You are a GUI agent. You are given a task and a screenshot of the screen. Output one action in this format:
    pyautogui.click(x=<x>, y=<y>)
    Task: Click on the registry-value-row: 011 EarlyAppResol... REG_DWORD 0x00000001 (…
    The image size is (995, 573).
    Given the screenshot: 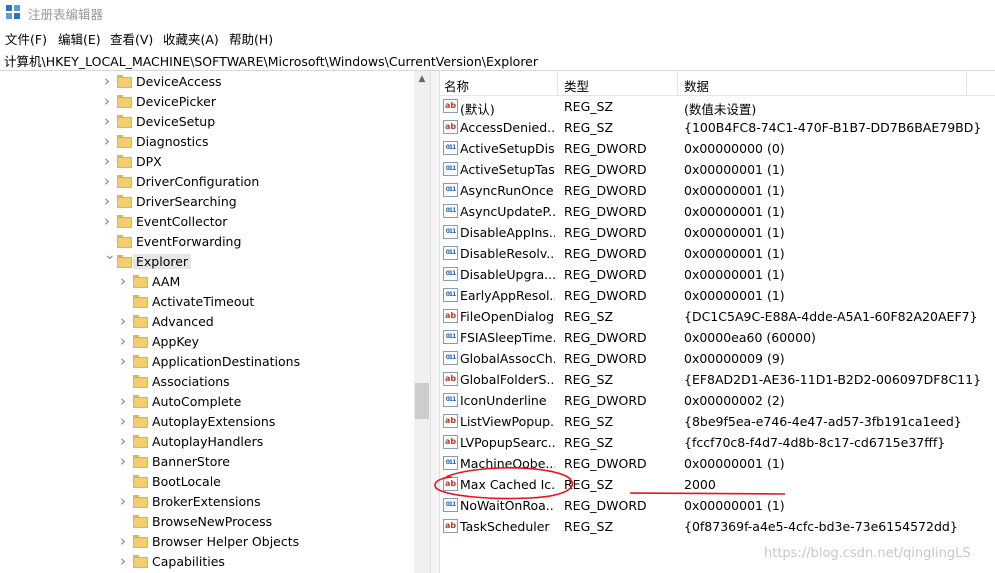 What is the action you would take?
    pyautogui.click(x=717, y=295)
    